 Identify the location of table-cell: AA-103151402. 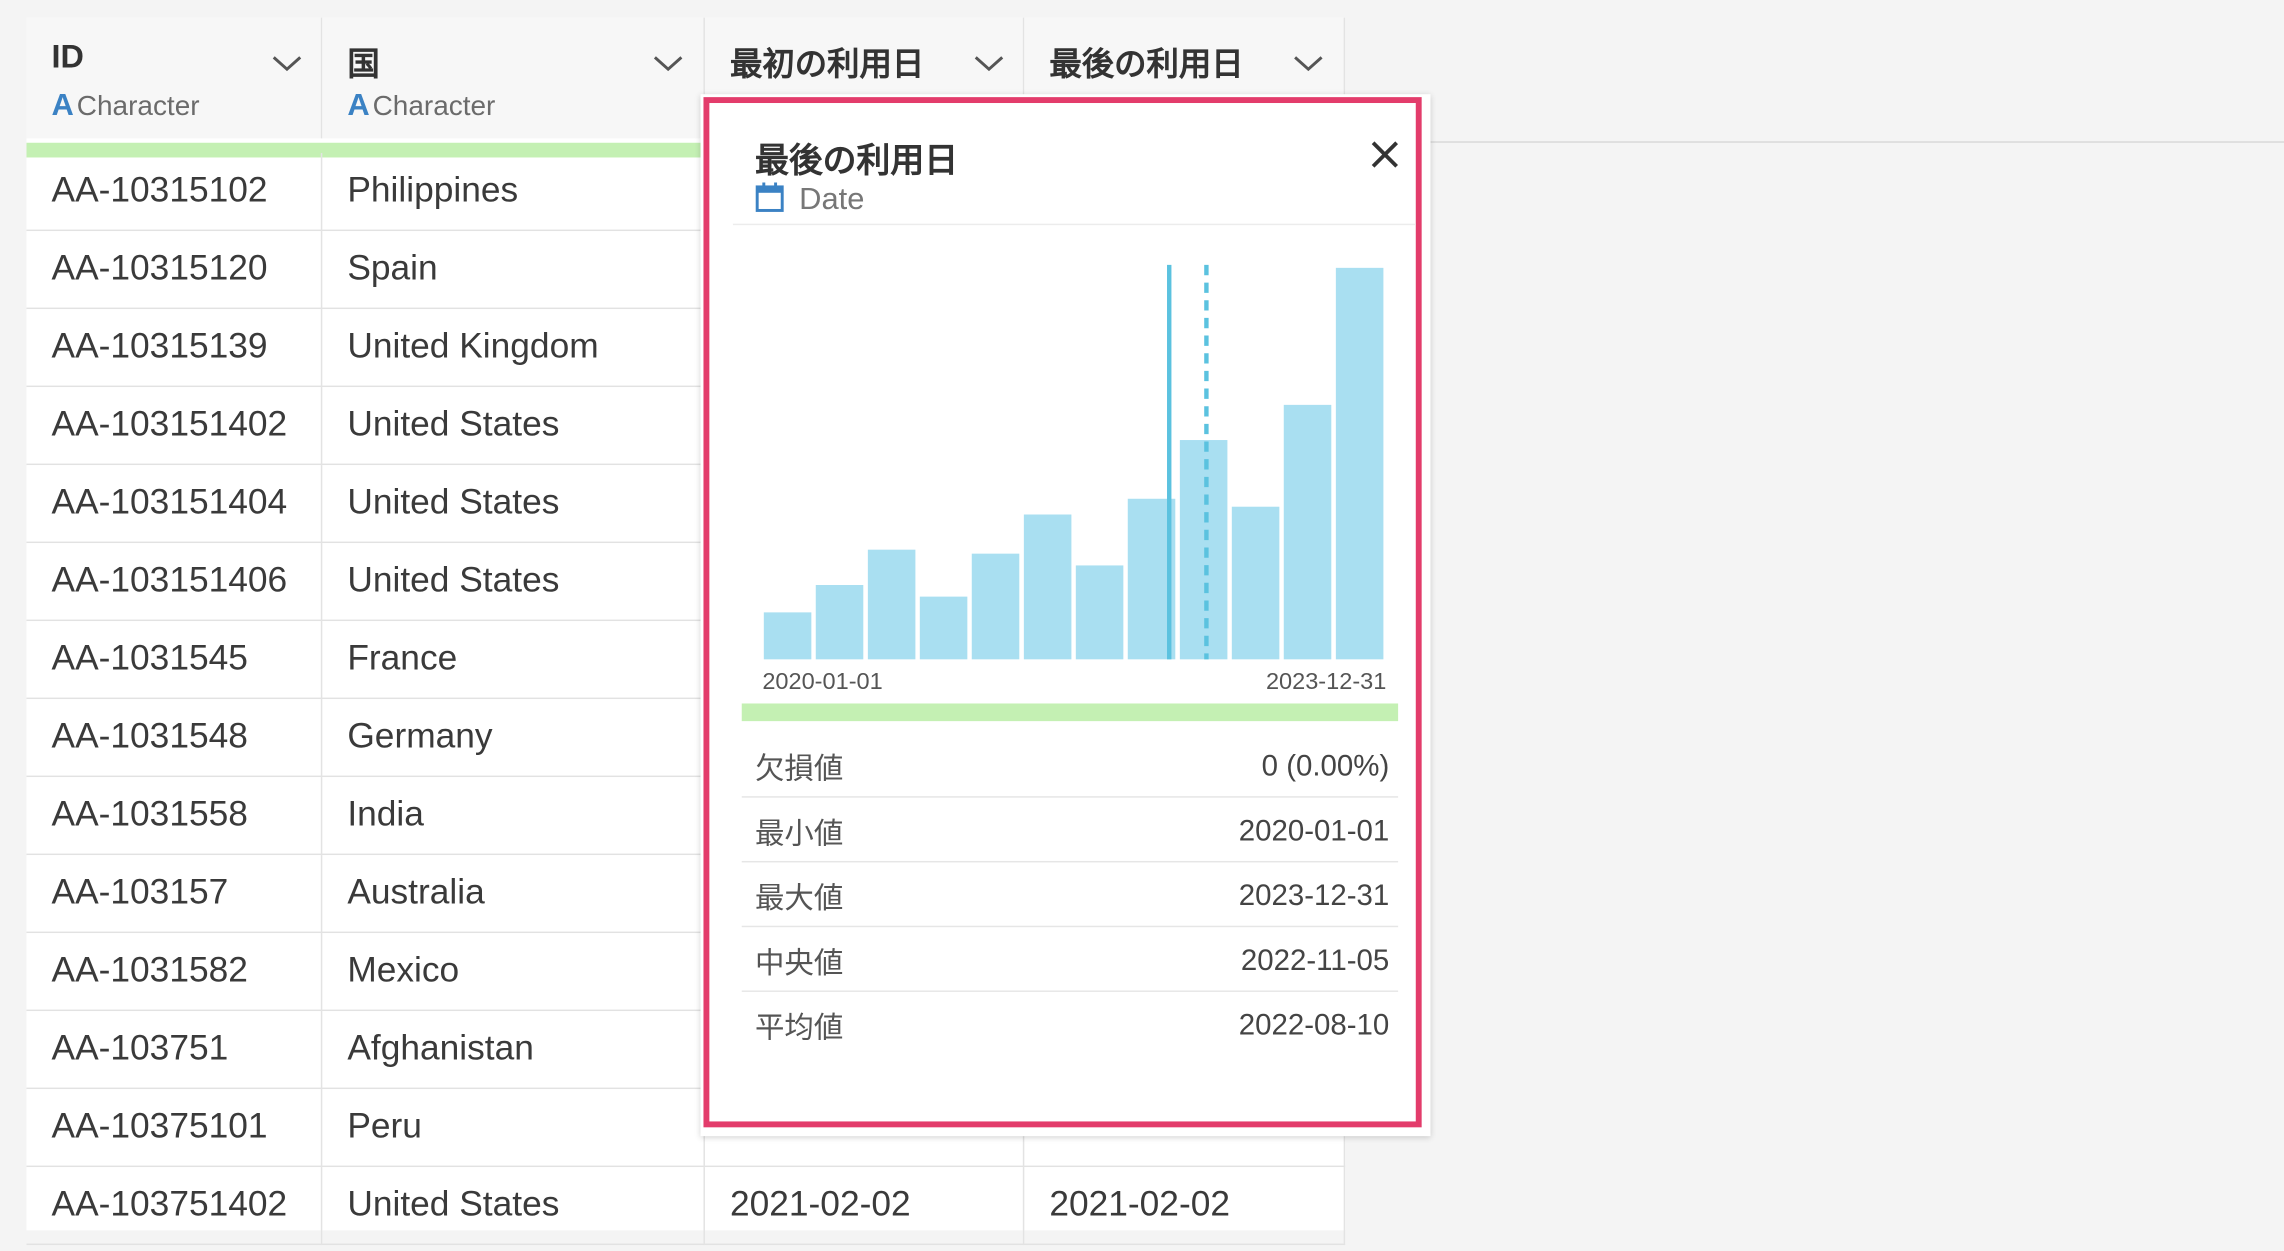
(174, 426).